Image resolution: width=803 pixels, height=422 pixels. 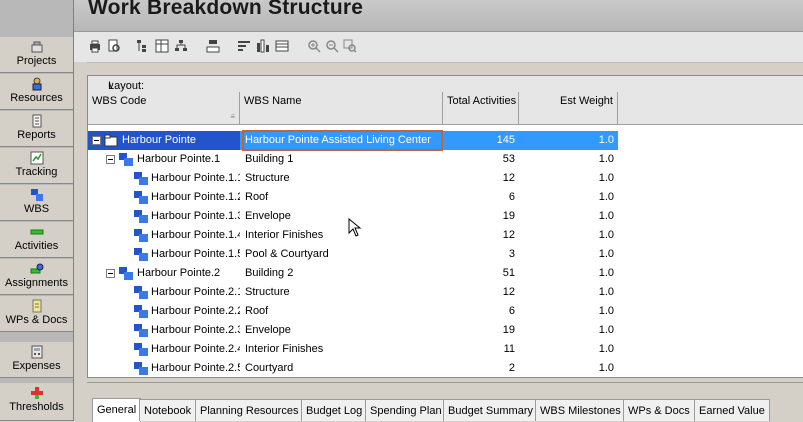 What do you see at coordinates (490, 410) in the screenshot?
I see `tab-budget-summary: Budget Summary` at bounding box center [490, 410].